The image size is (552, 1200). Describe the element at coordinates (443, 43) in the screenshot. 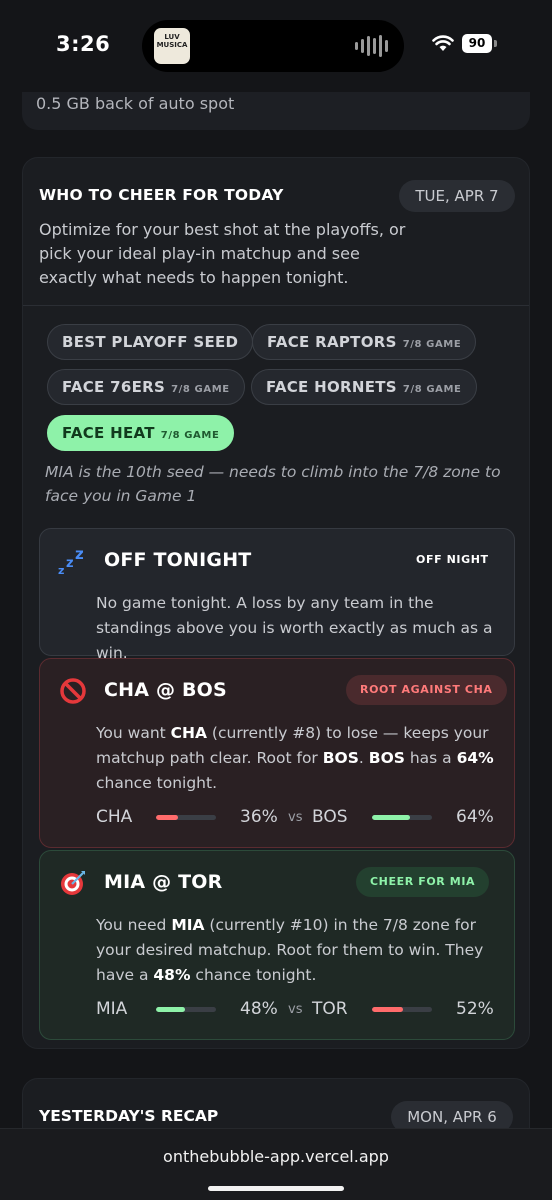

I see `wifi-icon` at that location.